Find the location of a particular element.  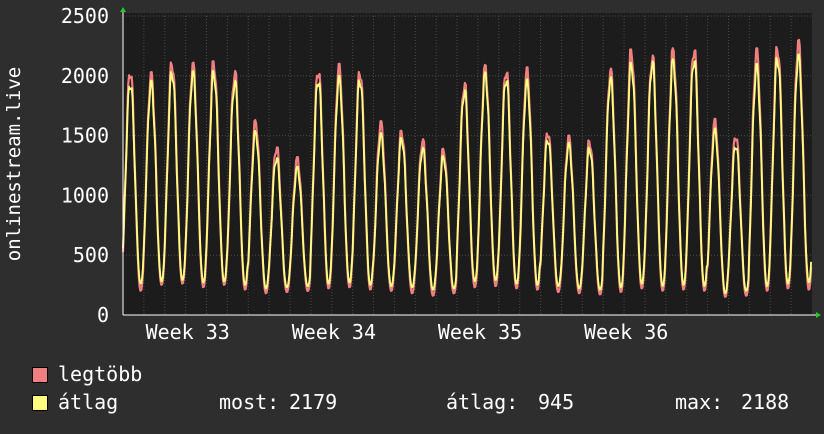

y-axis-label: onlinestream.live is located at coordinates (14, 164).